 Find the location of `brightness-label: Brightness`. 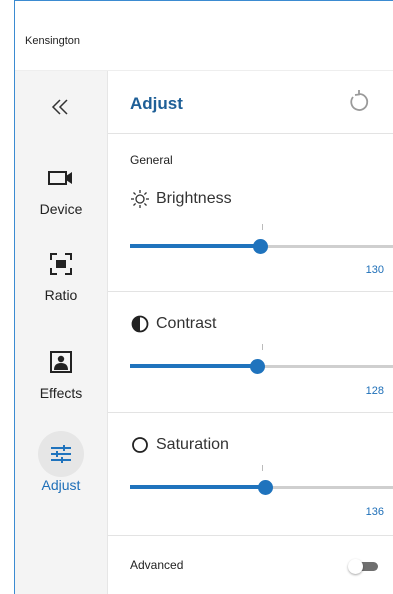

brightness-label: Brightness is located at coordinates (181, 199).